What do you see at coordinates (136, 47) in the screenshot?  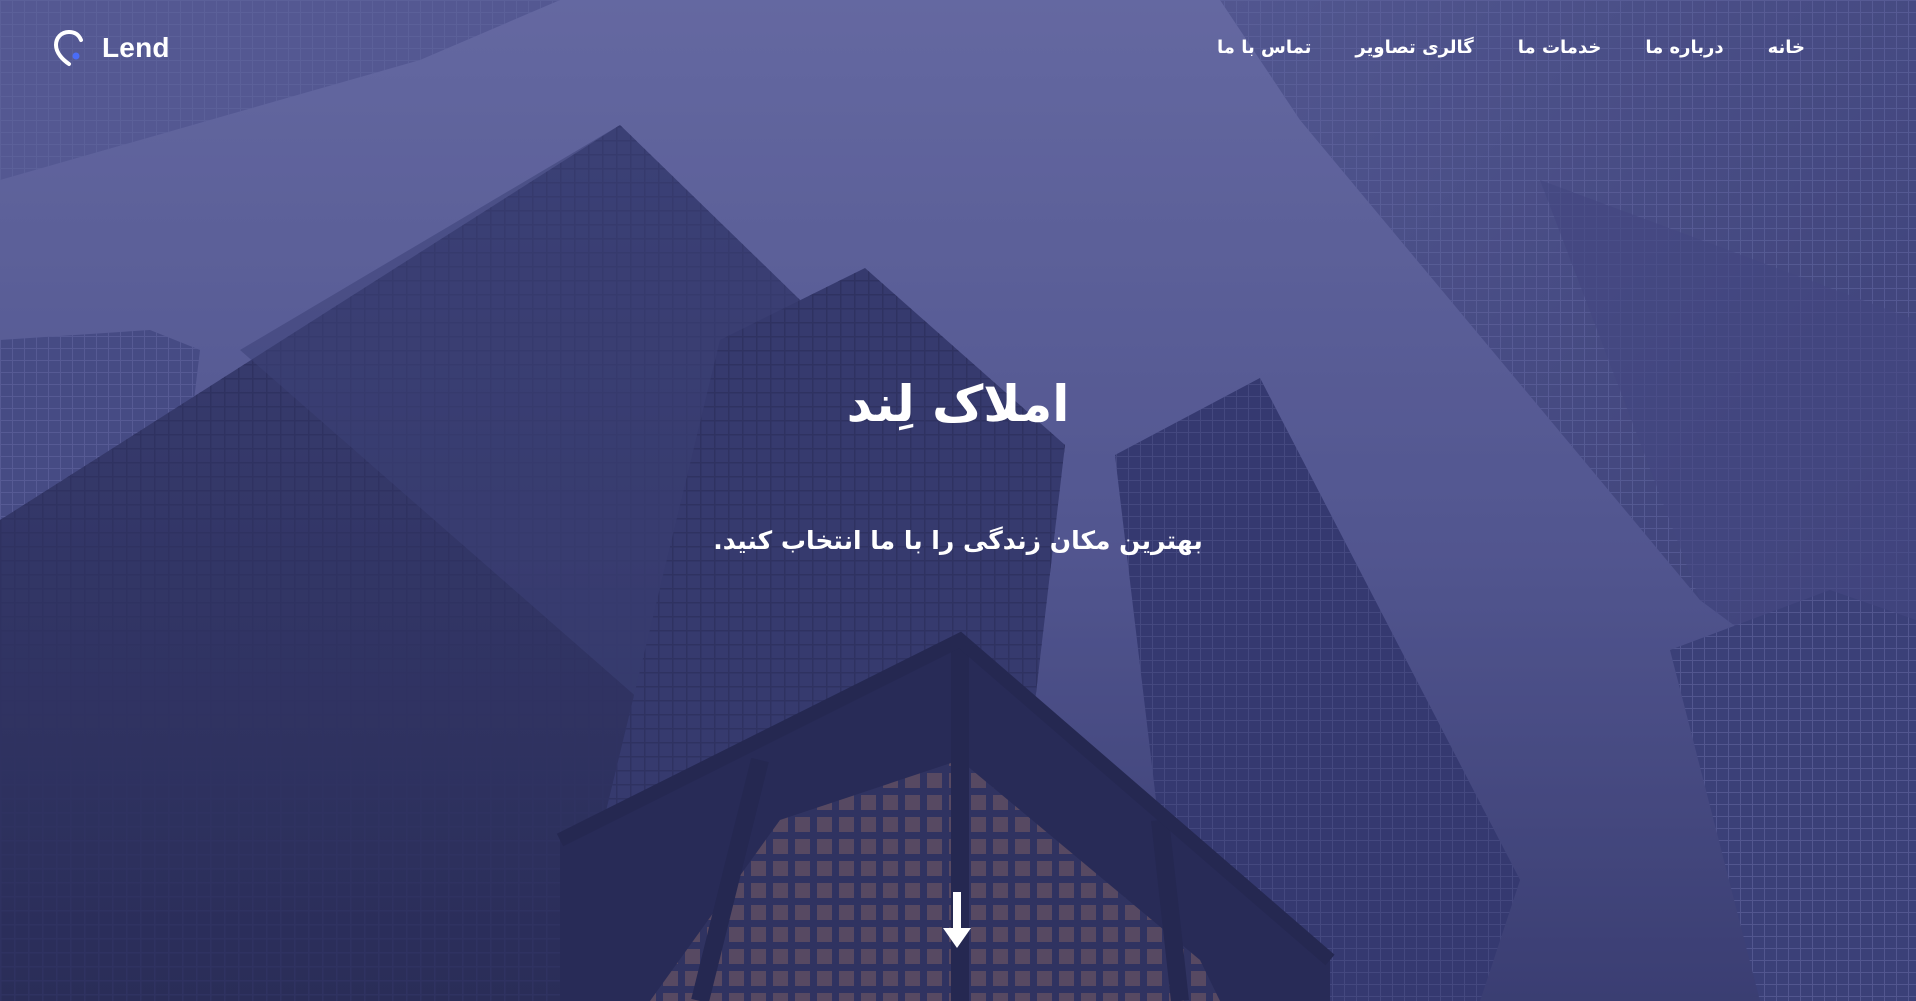 I see `brand-name: Lend` at bounding box center [136, 47].